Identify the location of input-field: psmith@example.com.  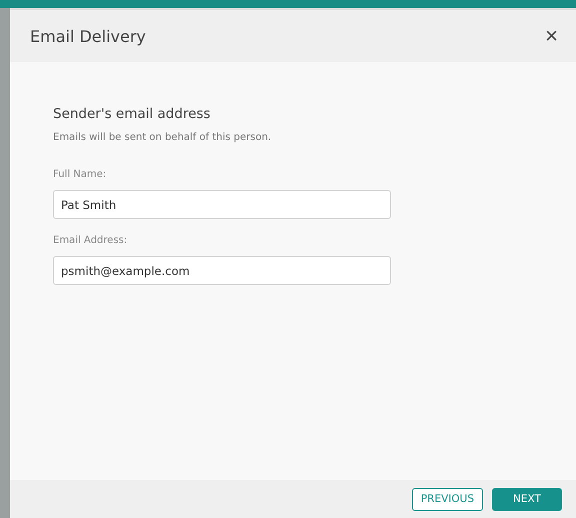
(222, 270).